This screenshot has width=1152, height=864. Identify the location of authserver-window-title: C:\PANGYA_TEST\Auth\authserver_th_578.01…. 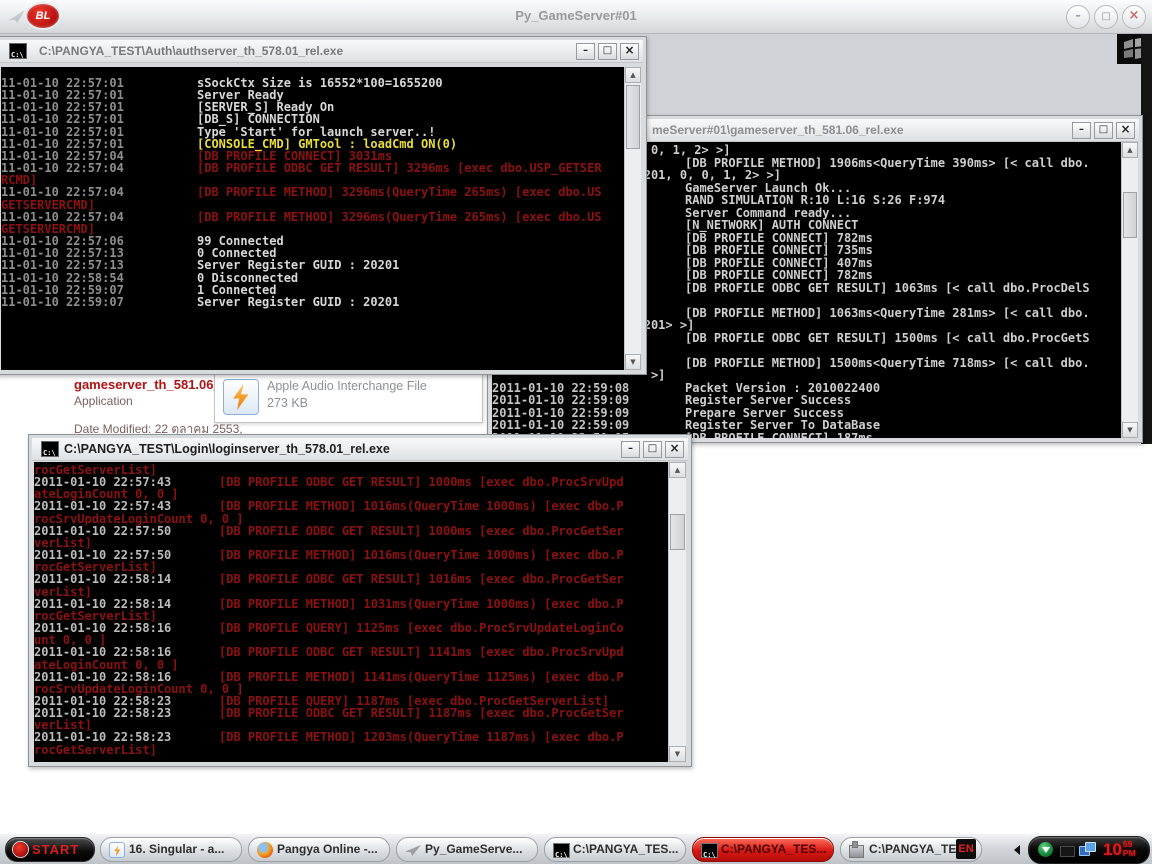
(191, 51).